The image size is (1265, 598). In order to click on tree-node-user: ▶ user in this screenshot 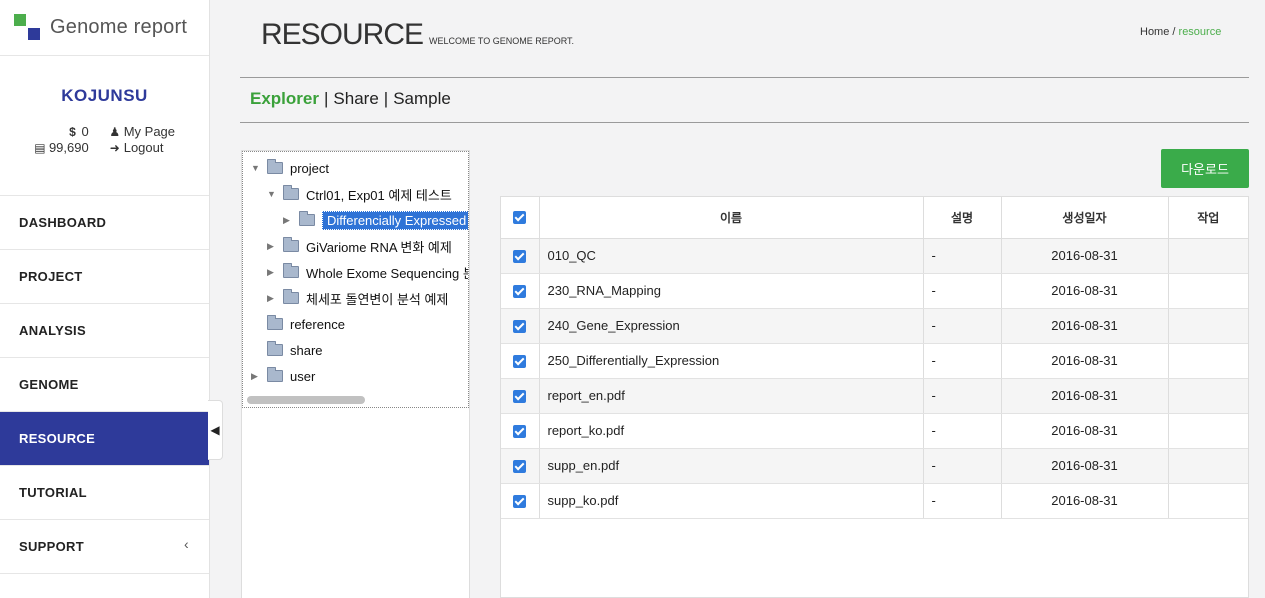, I will do `click(283, 376)`.